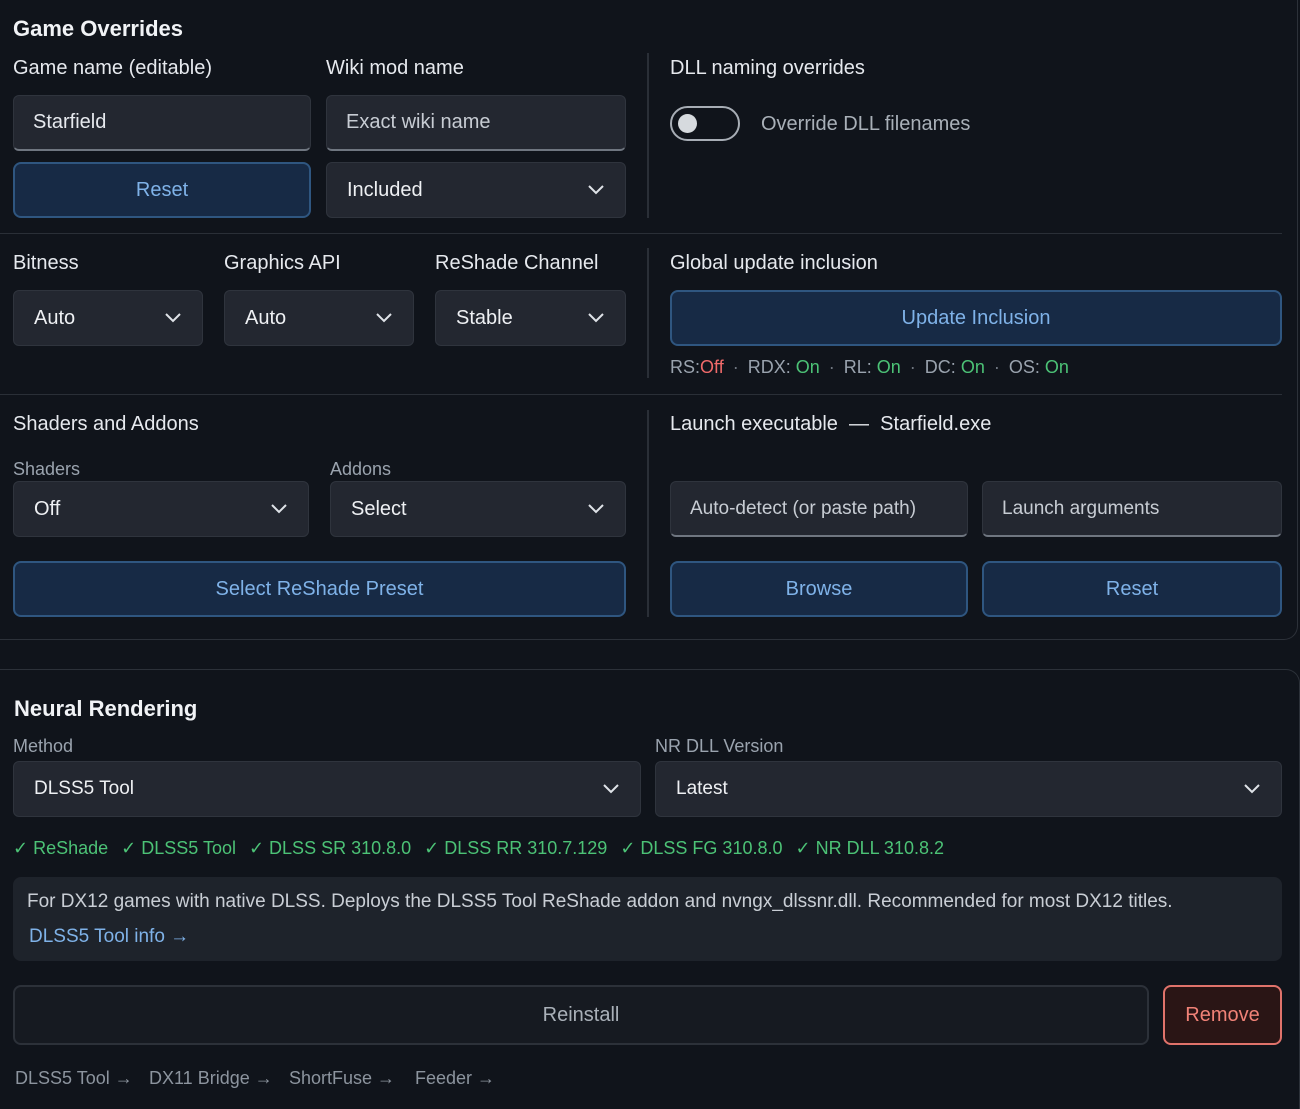  What do you see at coordinates (819, 589) in the screenshot?
I see `browse-button: Browse` at bounding box center [819, 589].